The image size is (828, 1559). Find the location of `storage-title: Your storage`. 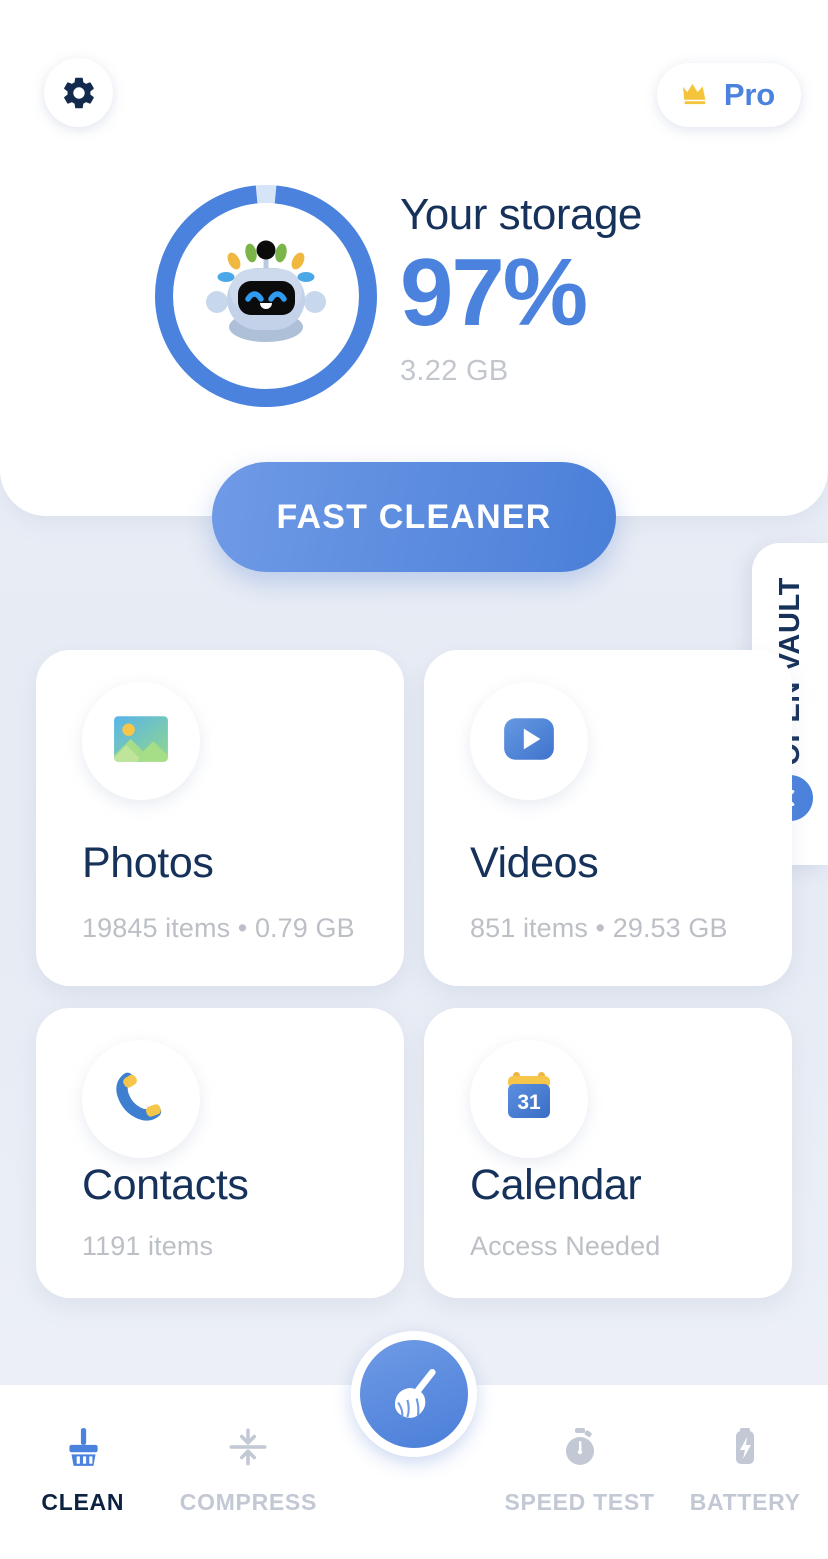

storage-title: Your storage is located at coordinates (521, 214).